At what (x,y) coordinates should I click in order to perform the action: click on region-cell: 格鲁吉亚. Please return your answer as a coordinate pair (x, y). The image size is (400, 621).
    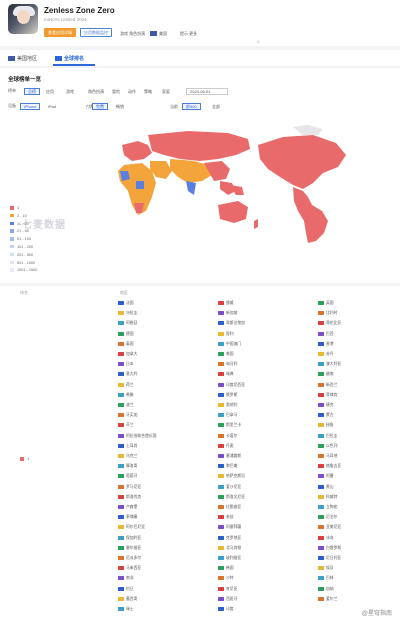
    Looking at the image, I should click on (329, 467).